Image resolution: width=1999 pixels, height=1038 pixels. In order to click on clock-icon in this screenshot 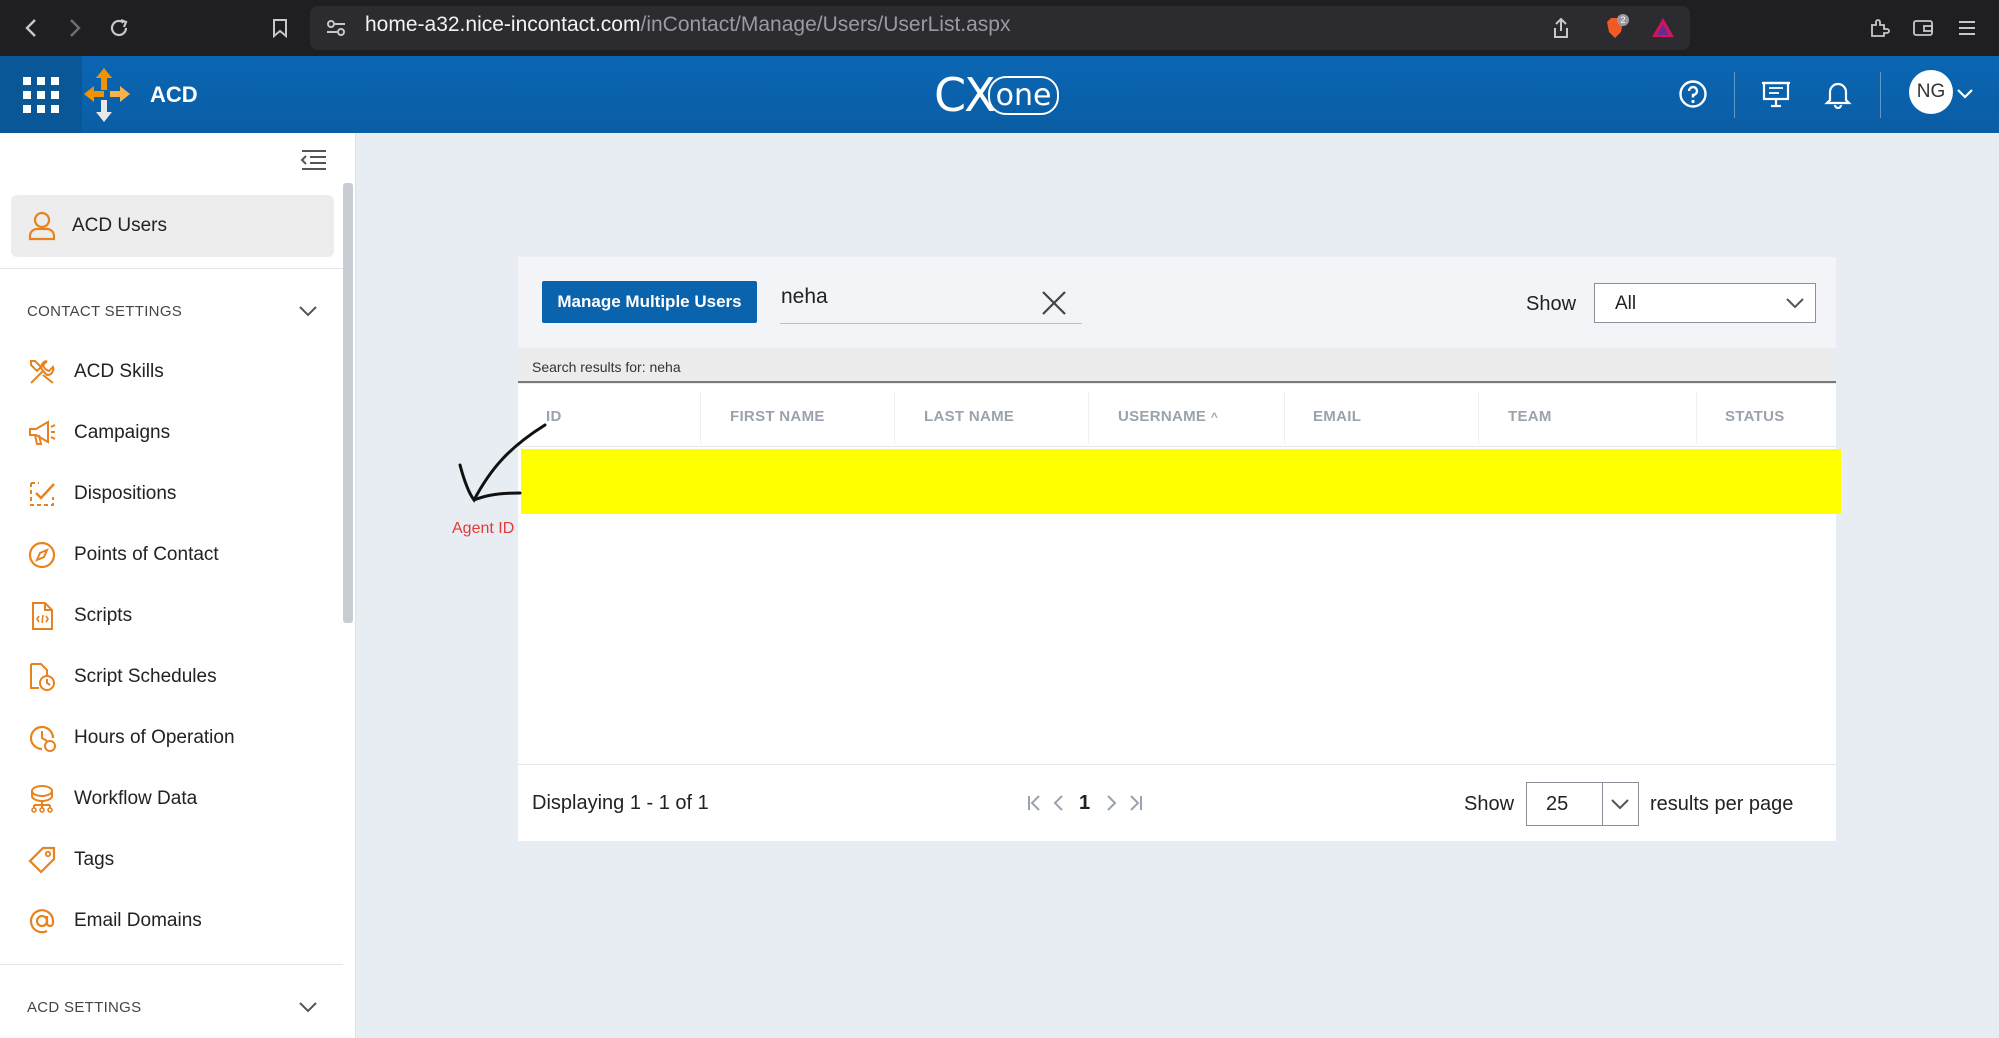, I will do `click(42, 738)`.